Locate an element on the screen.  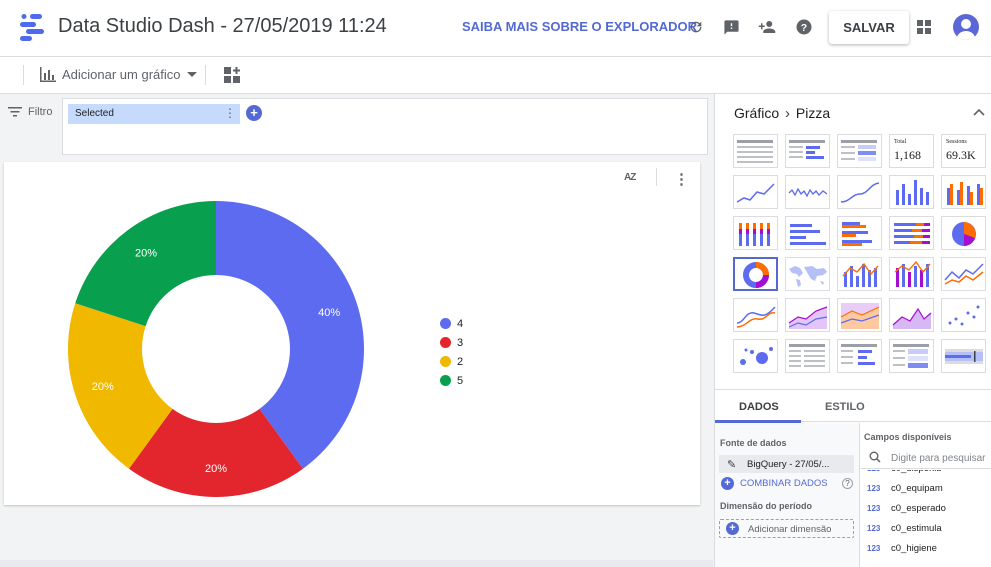
sort-icon: AZ is located at coordinates (630, 177).